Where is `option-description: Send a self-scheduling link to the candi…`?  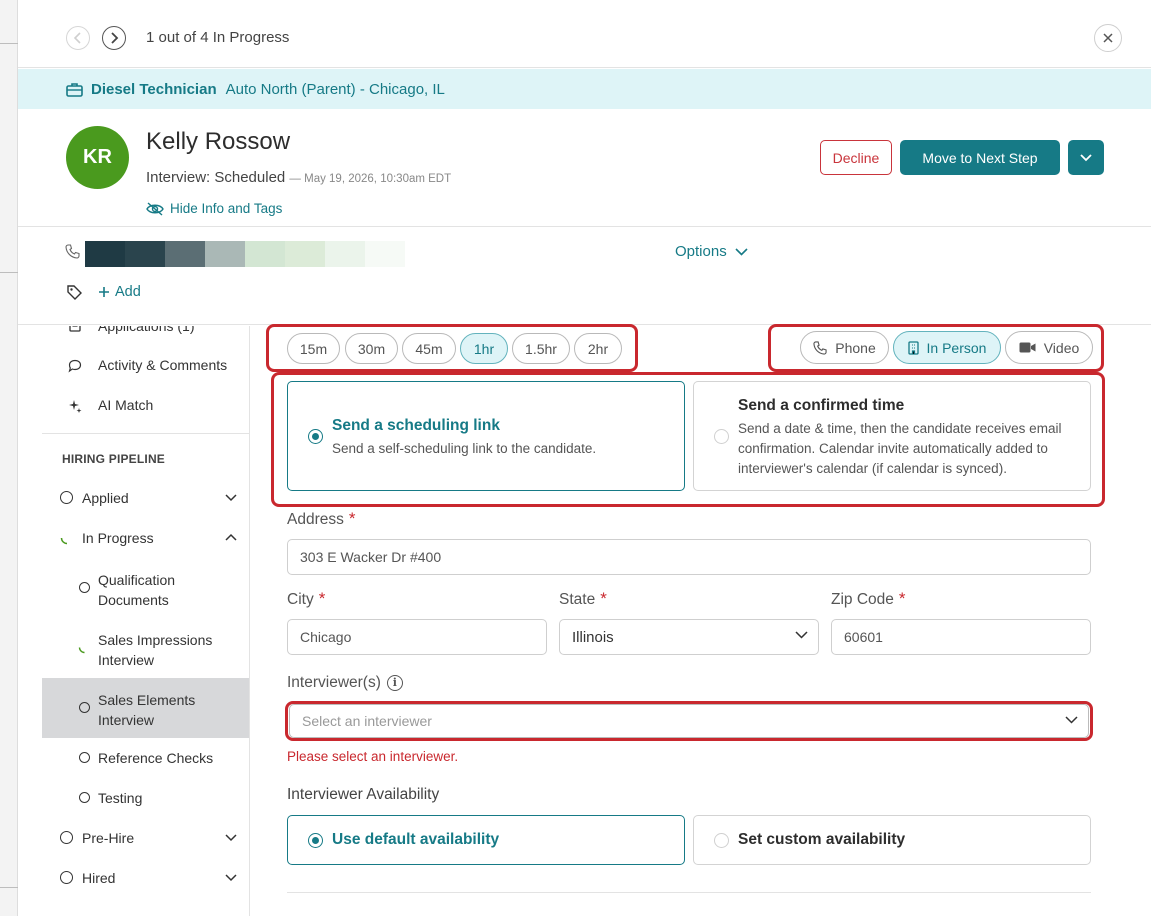 option-description: Send a self-scheduling link to the candi… is located at coordinates (464, 448).